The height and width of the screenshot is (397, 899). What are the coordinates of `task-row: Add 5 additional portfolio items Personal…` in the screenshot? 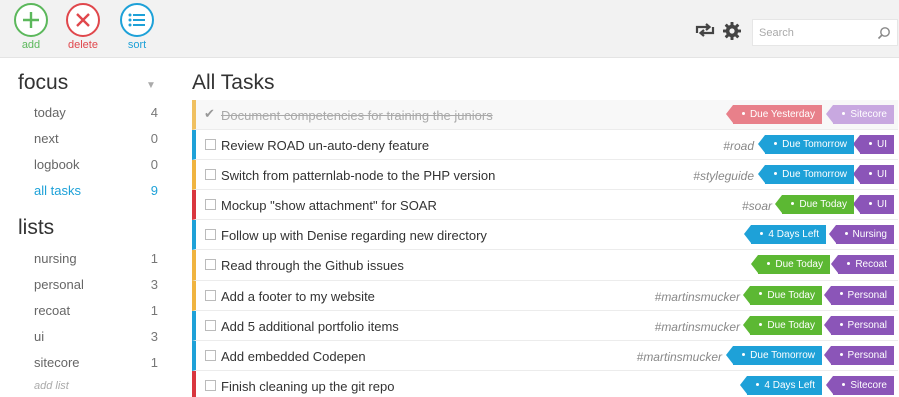 It's located at (545, 325).